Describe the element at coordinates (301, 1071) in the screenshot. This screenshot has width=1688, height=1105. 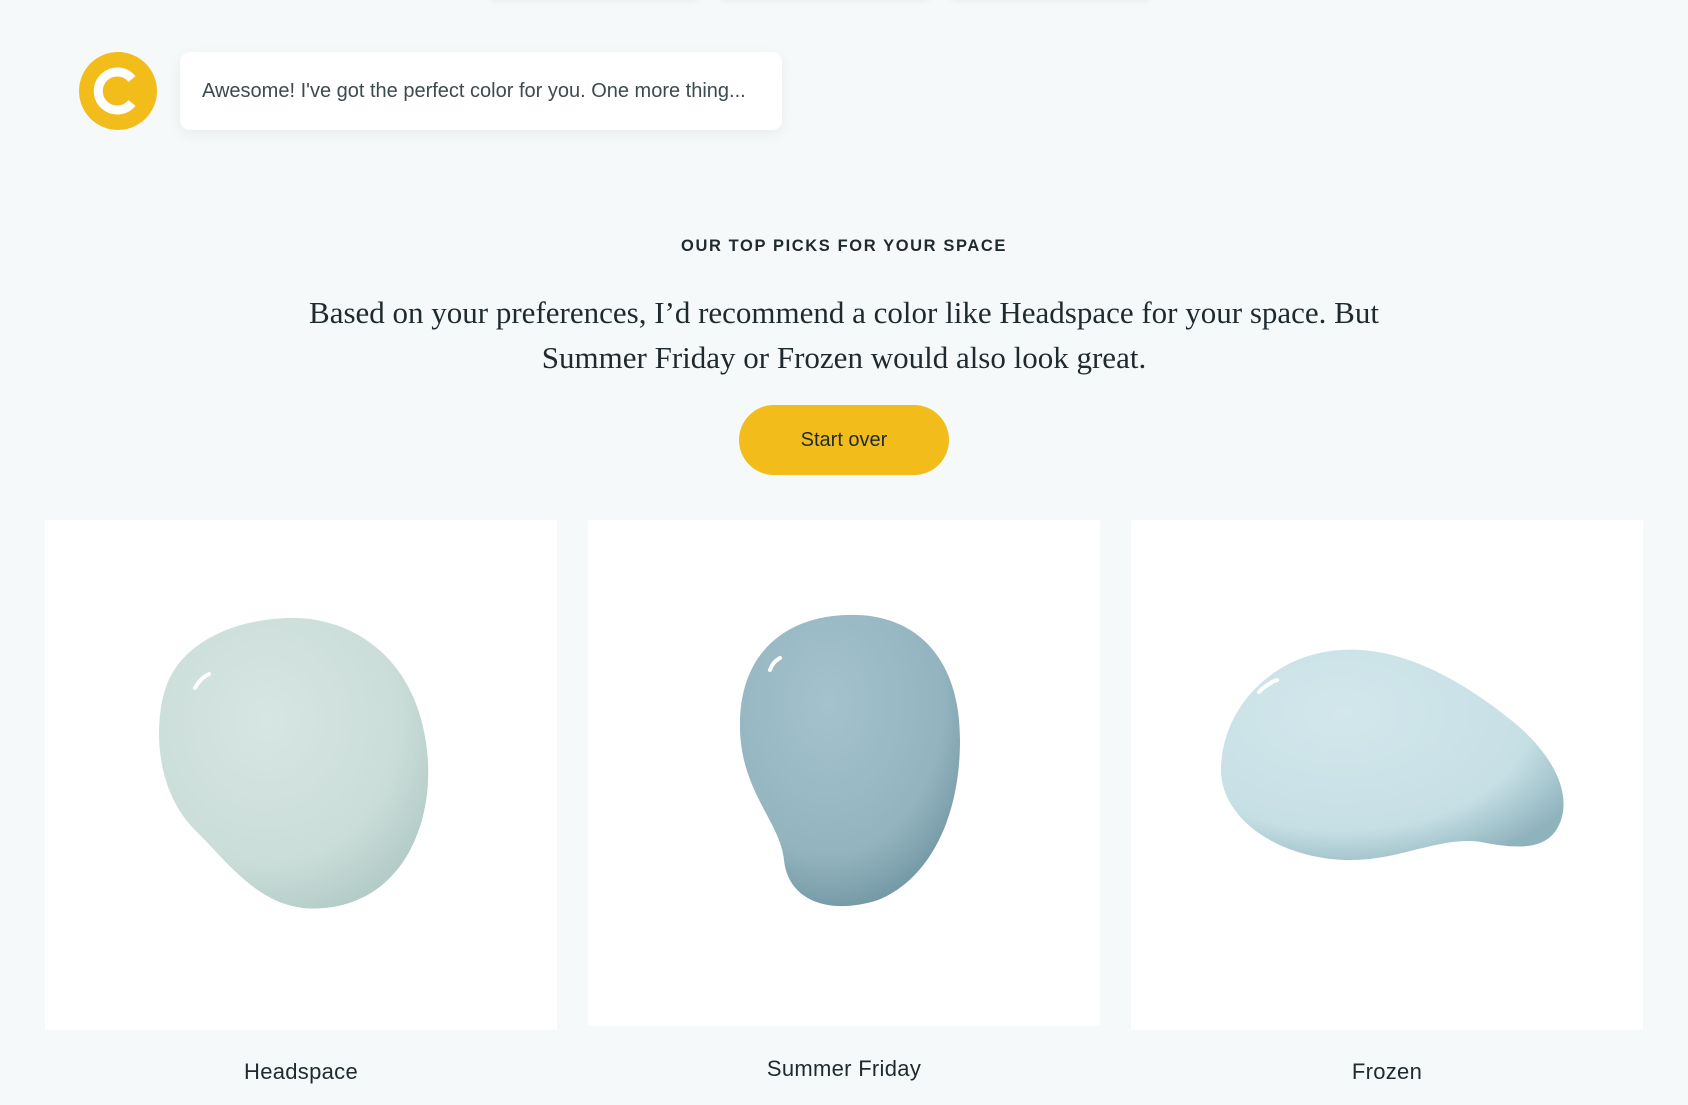
I see `color-name: Headspace` at that location.